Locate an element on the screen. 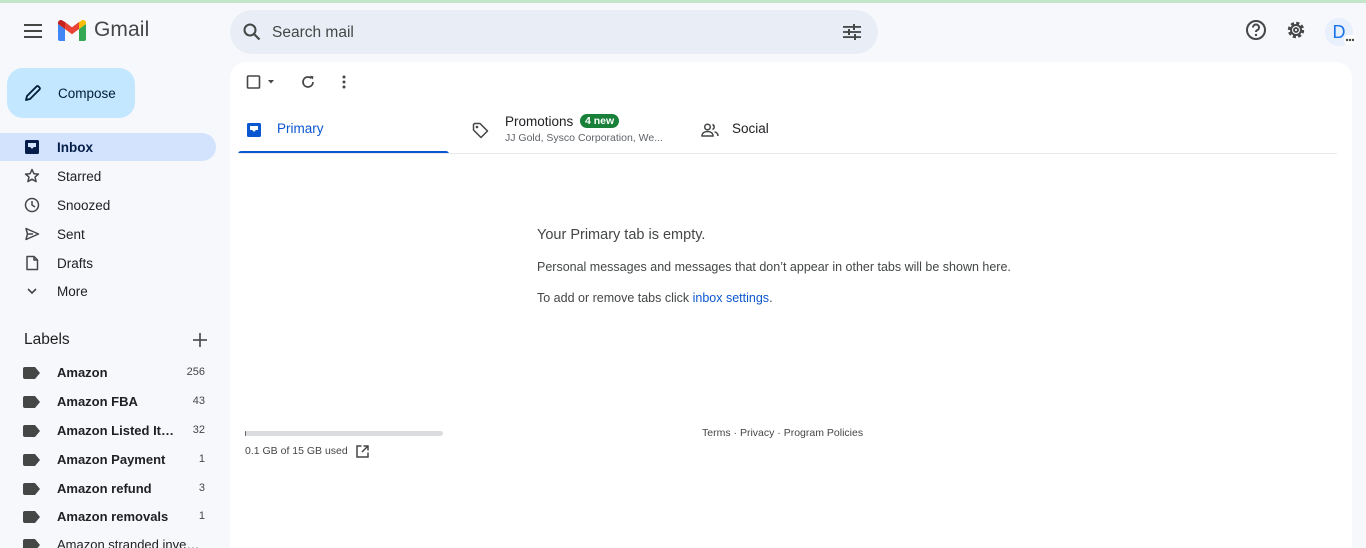  nav-sent-label: Sent is located at coordinates (71, 234).